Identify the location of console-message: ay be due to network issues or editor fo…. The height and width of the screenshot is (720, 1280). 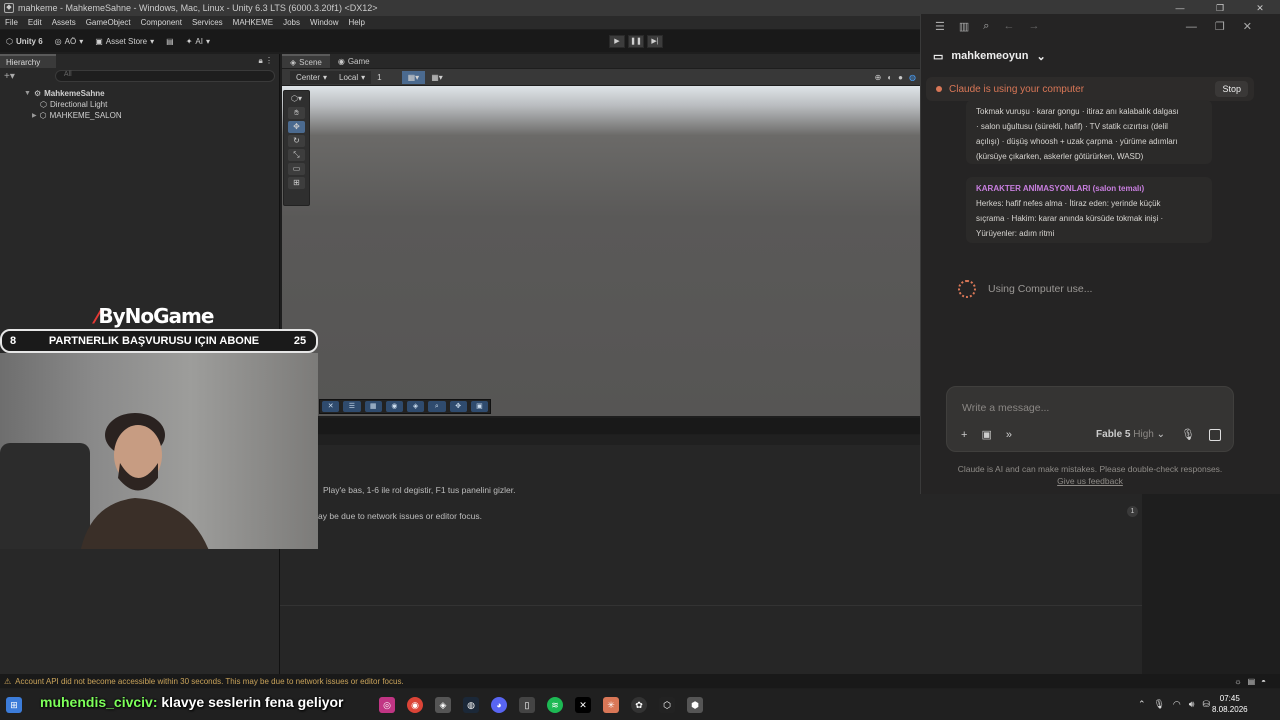
(711, 508).